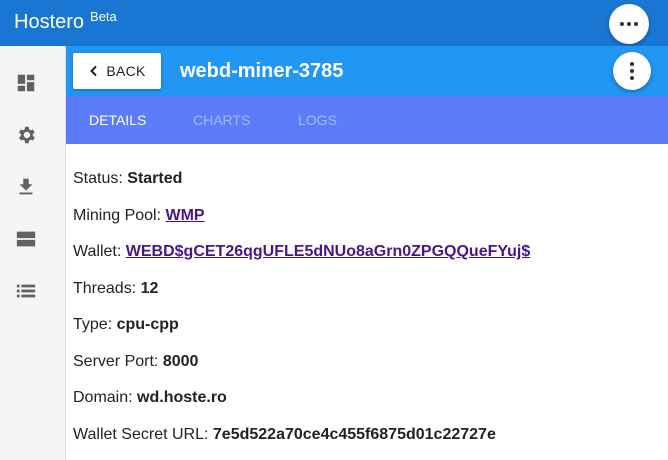 This screenshot has width=668, height=460. I want to click on threads-value: 12, so click(149, 288).